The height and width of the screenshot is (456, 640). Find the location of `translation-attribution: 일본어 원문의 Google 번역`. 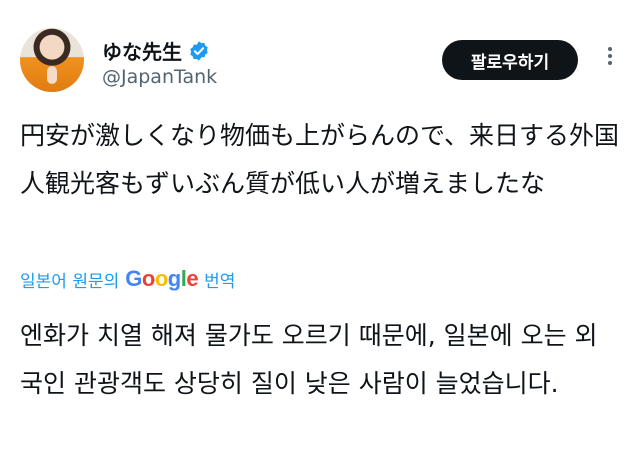

translation-attribution: 일본어 원문의 Google 번역 is located at coordinates (127, 279).